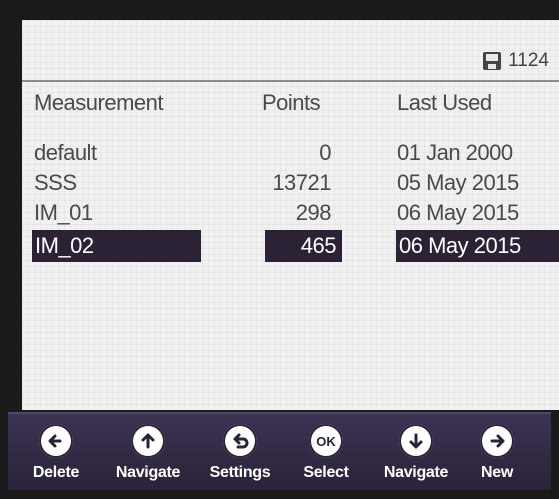  What do you see at coordinates (326, 441) in the screenshot?
I see `ok-icon: OK` at bounding box center [326, 441].